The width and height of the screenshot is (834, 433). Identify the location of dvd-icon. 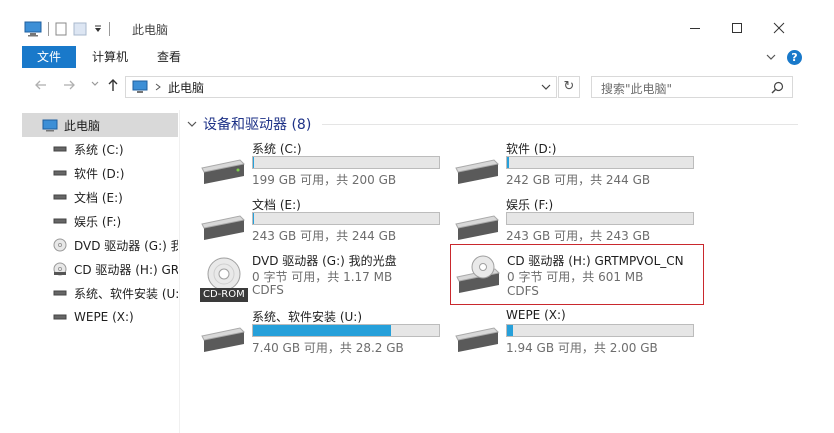
(60, 245).